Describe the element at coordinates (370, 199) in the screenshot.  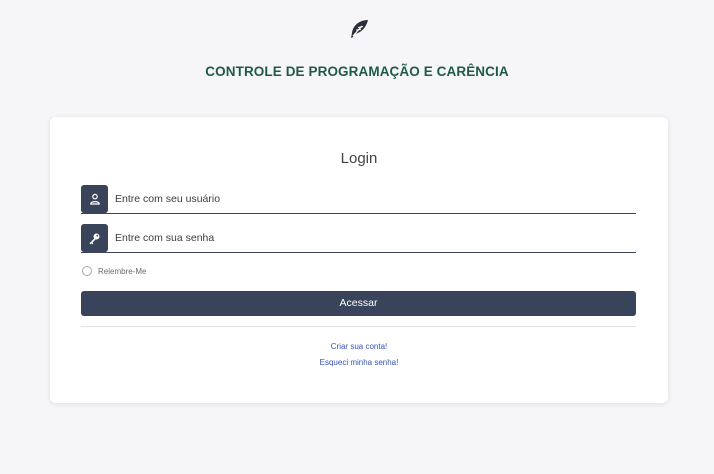
I see `username-input` at that location.